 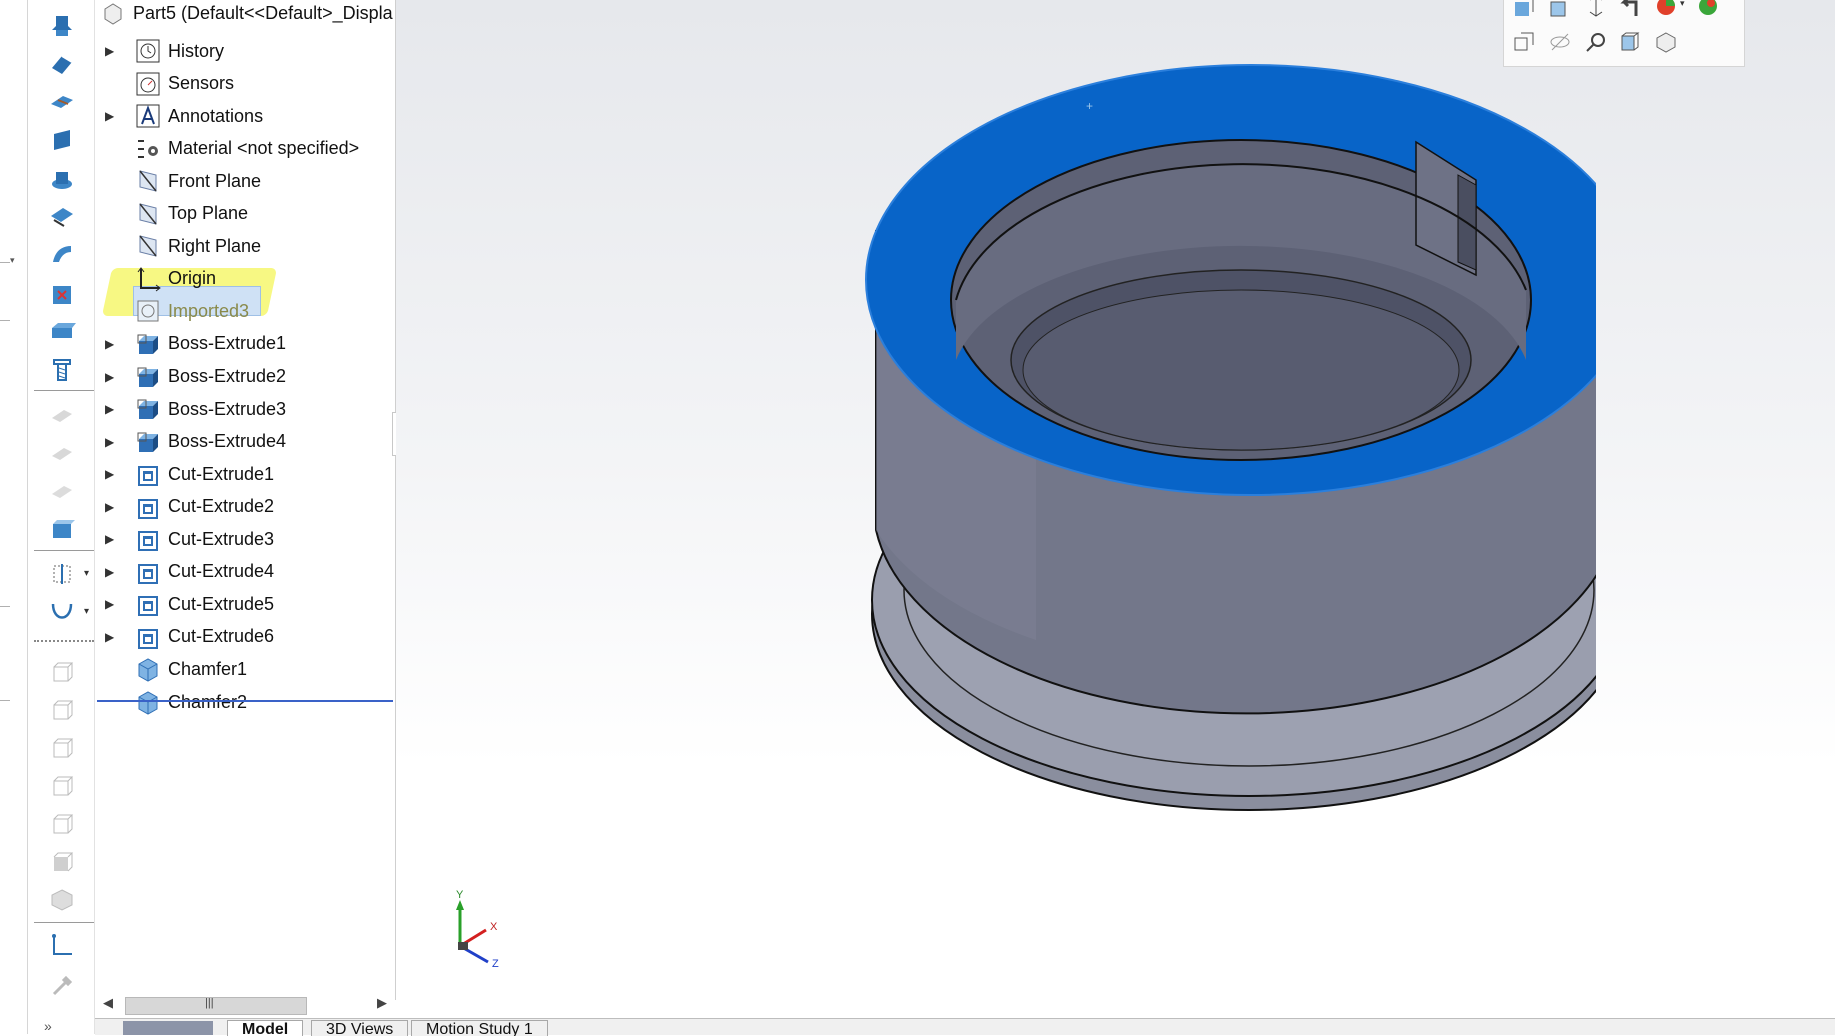 What do you see at coordinates (215, 180) in the screenshot?
I see `tree-item-label: Front Plane` at bounding box center [215, 180].